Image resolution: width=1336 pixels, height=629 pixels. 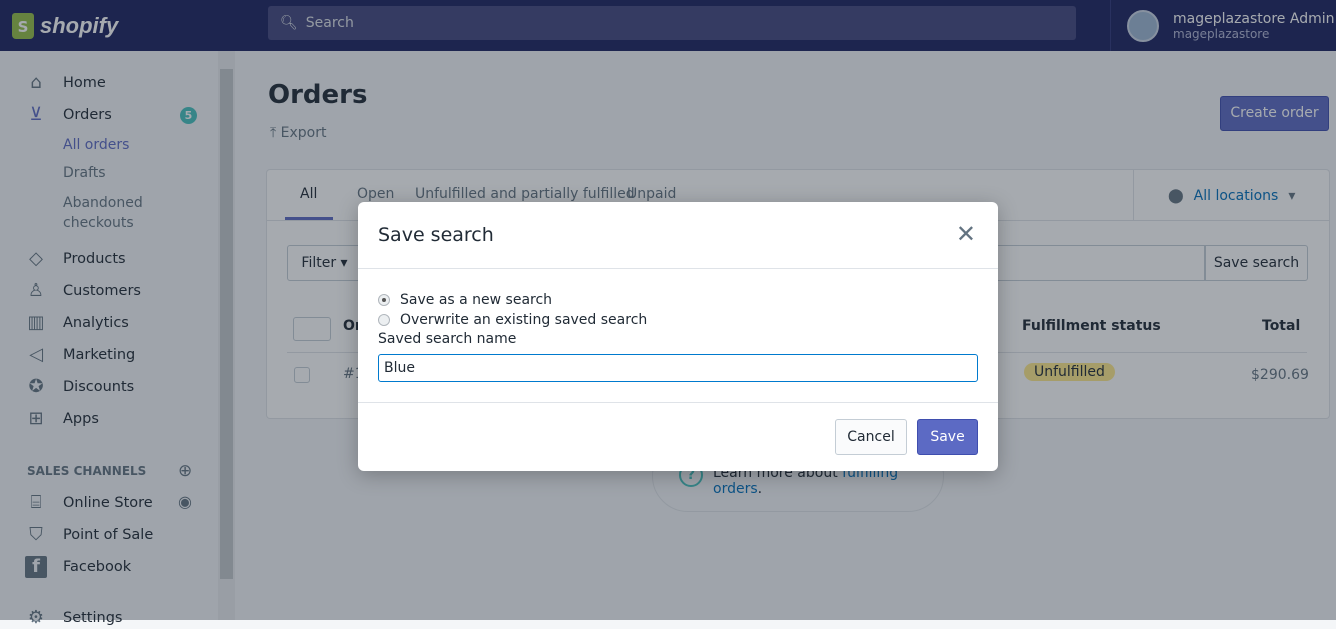 I want to click on cancel-button: Cancel, so click(x=871, y=437).